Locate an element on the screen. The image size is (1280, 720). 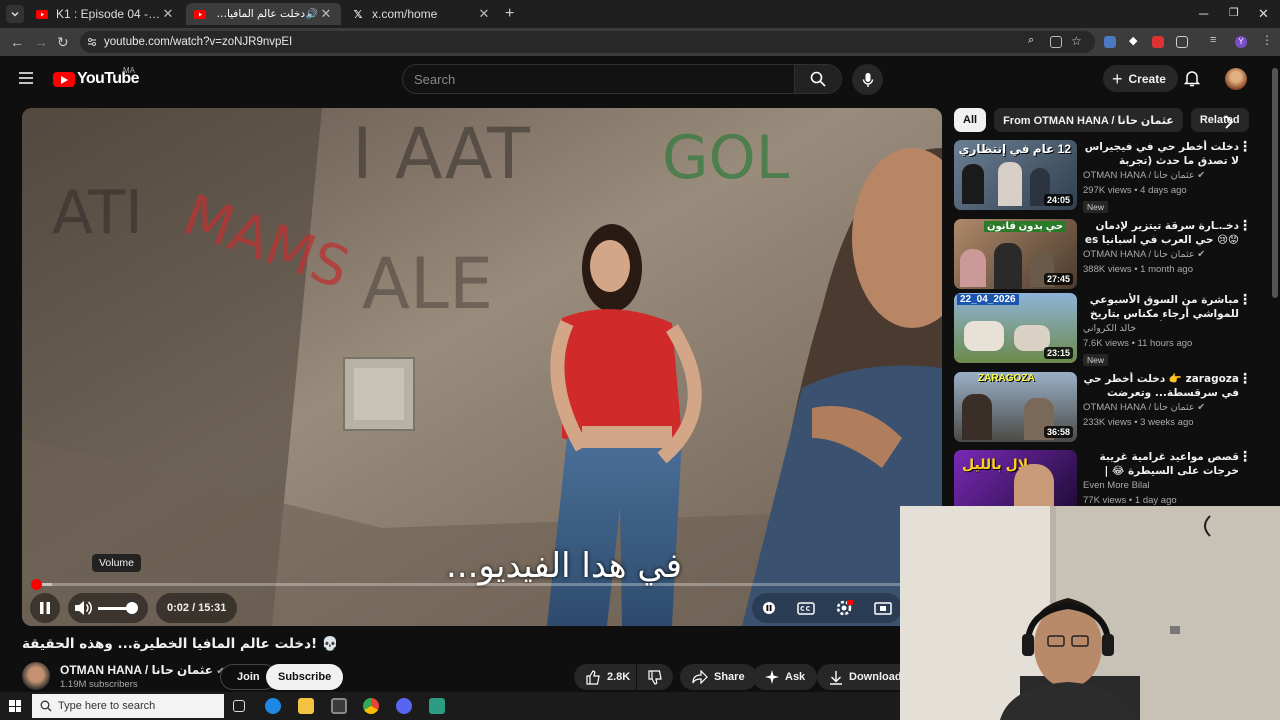
task-view-icon is located at coordinates (239, 706).